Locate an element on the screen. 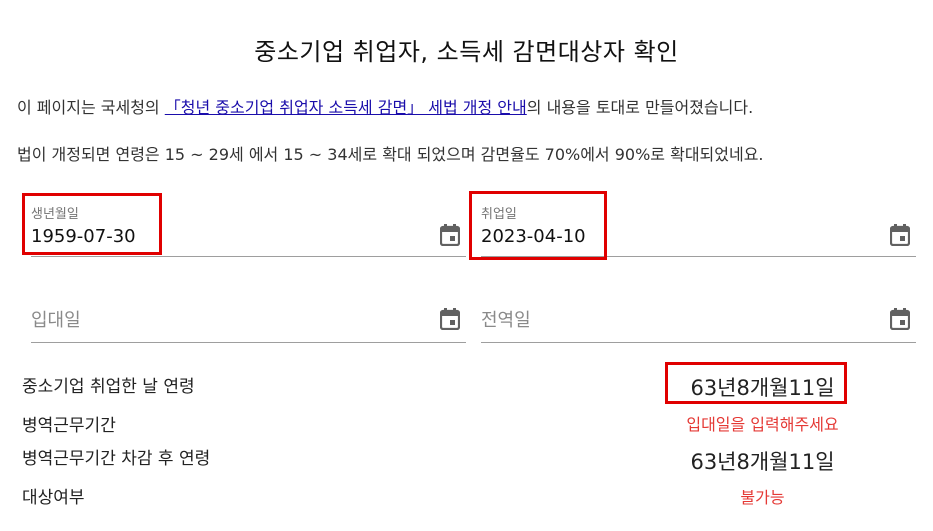  result-age-value: 63년8개월11일 is located at coordinates (762, 388).